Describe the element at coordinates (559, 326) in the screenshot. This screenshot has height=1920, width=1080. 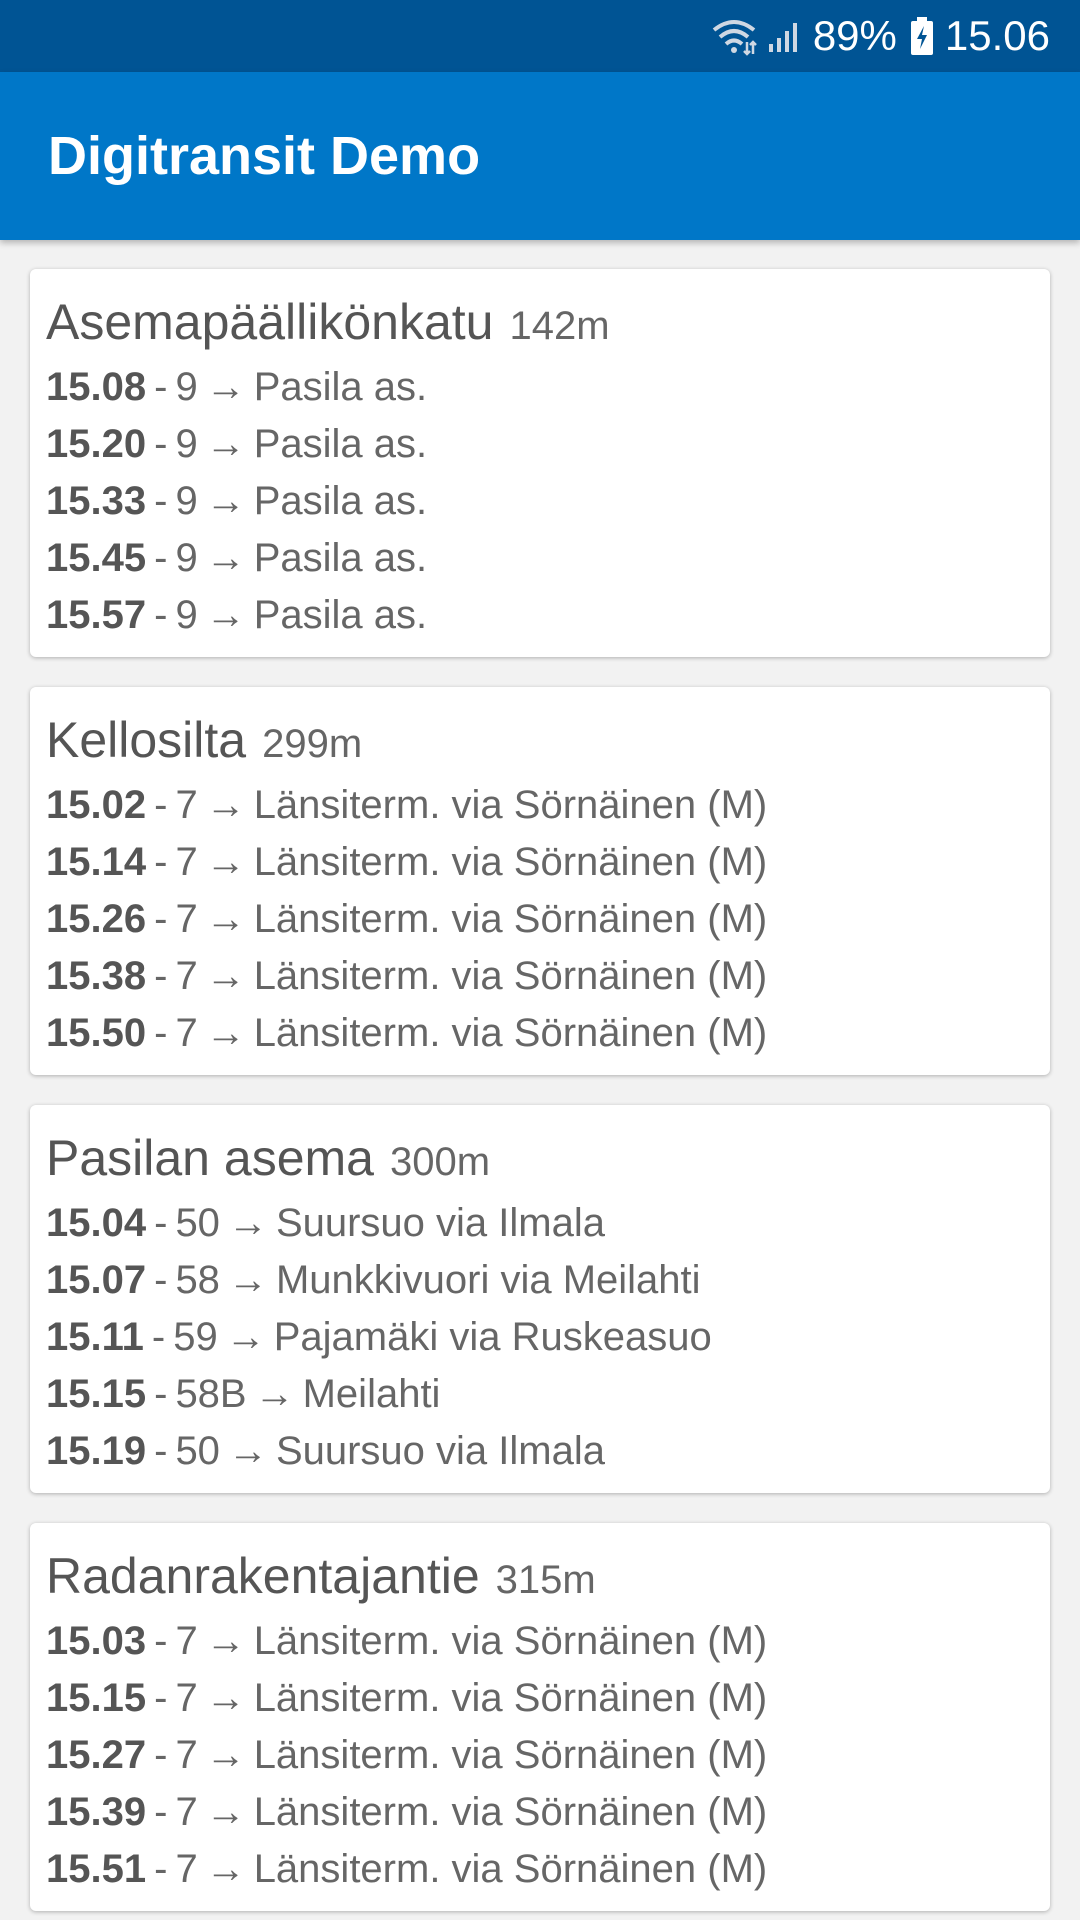
I see `stop-distance: 142m` at that location.